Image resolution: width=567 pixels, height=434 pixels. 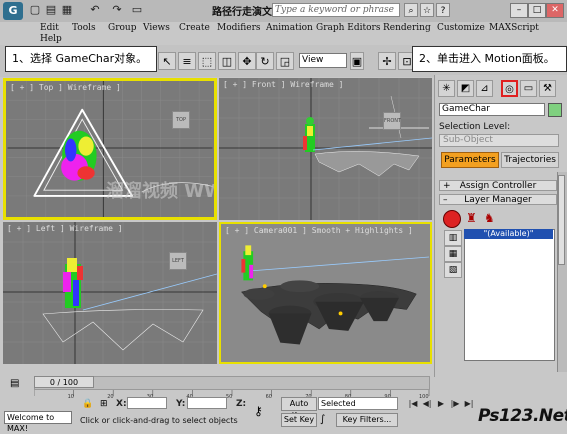 What do you see at coordinates (407, 28) in the screenshot?
I see `menu-rendering: Rendering` at bounding box center [407, 28].